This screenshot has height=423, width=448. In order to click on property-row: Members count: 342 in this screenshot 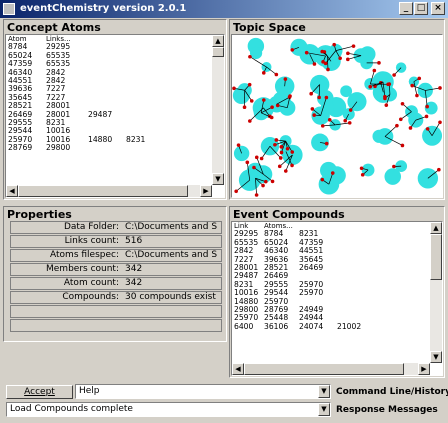, I will do `click(116, 269)`.